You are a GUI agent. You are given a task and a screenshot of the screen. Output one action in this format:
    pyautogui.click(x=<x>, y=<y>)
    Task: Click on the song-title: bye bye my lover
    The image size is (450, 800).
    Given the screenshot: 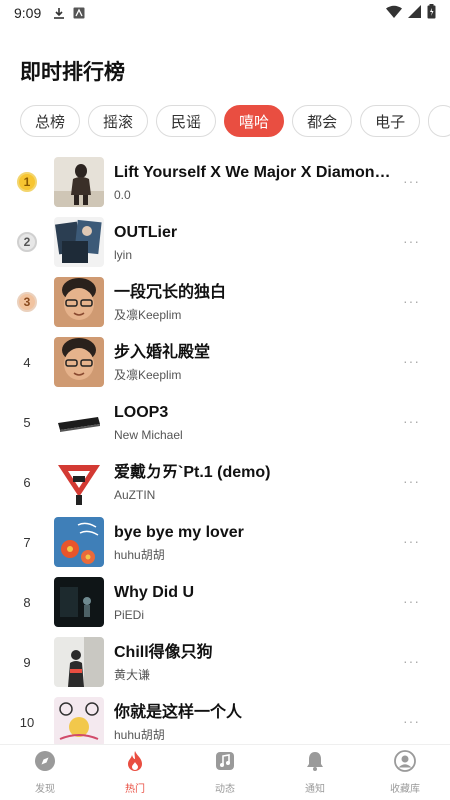 What is the action you would take?
    pyautogui.click(x=179, y=532)
    